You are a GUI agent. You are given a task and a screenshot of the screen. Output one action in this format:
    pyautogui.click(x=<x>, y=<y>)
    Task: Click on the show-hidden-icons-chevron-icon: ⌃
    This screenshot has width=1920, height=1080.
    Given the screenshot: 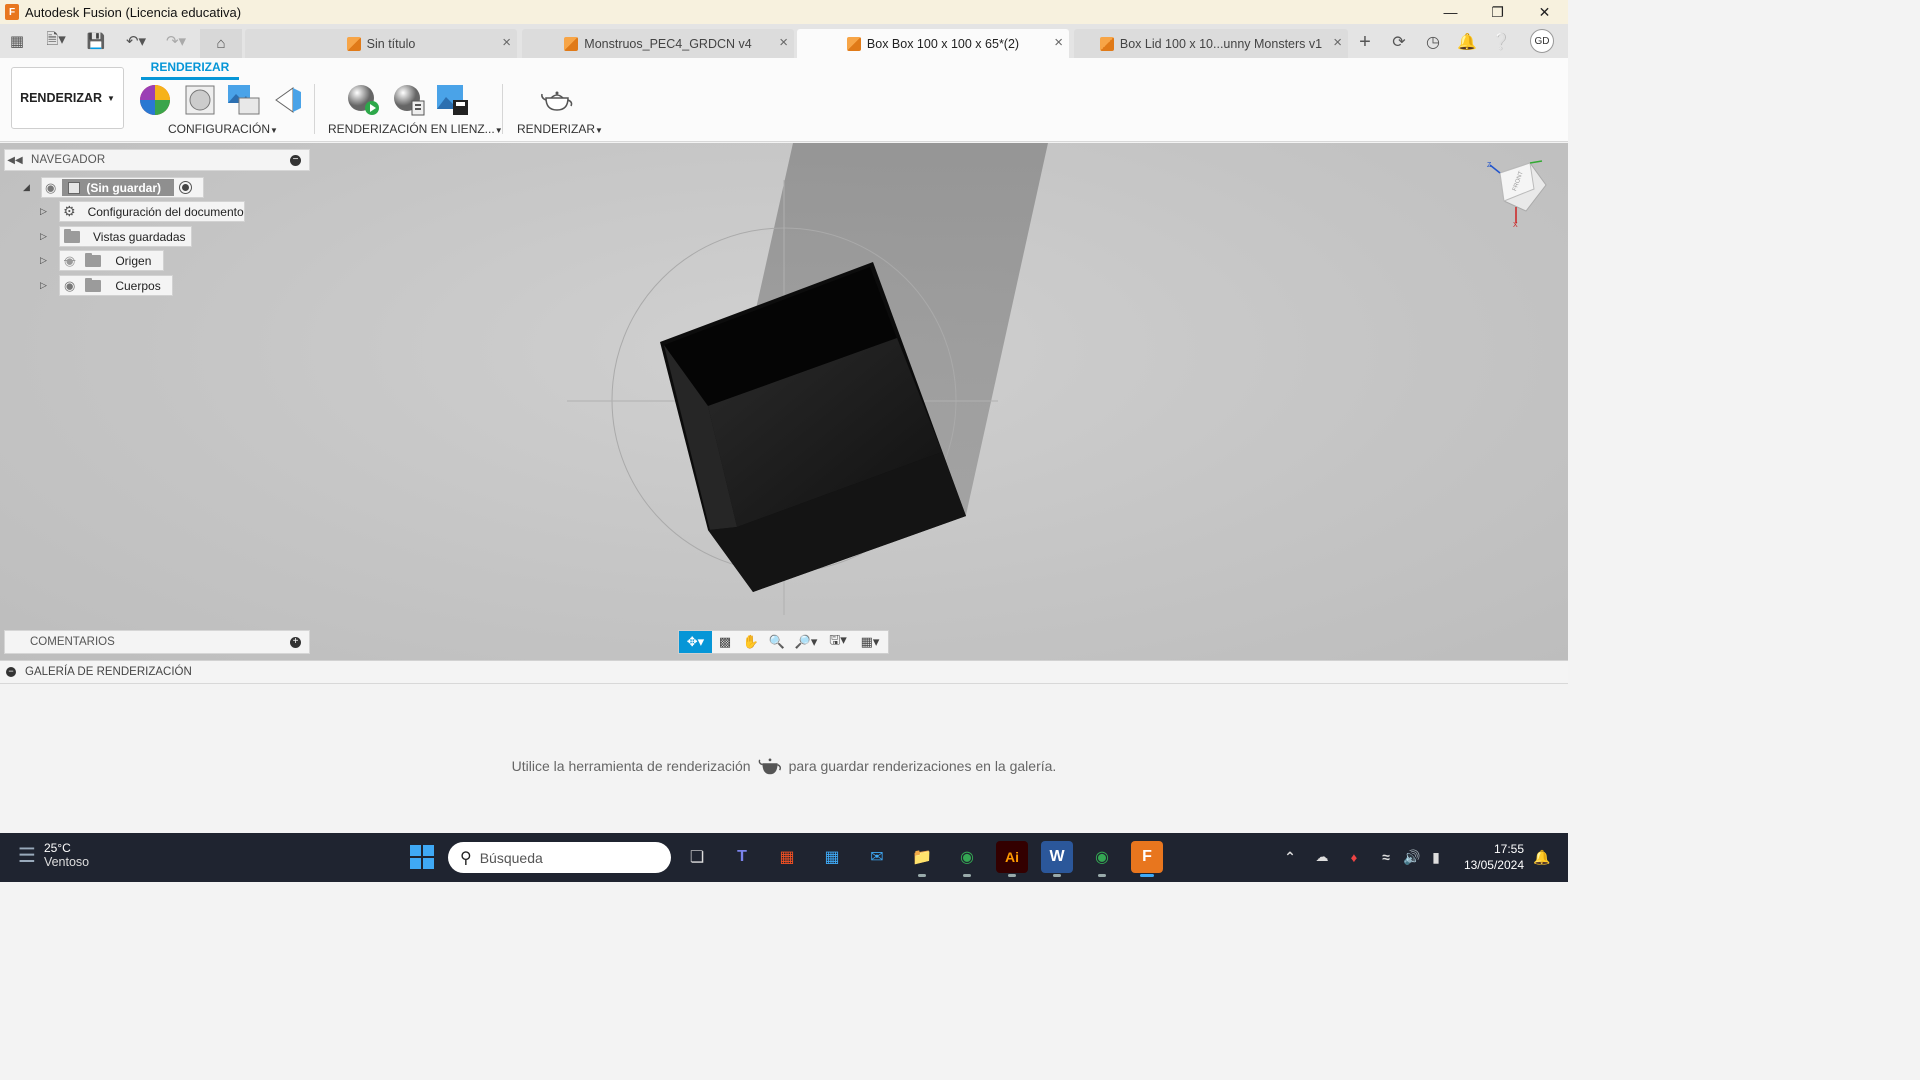 What is the action you would take?
    pyautogui.click(x=1290, y=857)
    